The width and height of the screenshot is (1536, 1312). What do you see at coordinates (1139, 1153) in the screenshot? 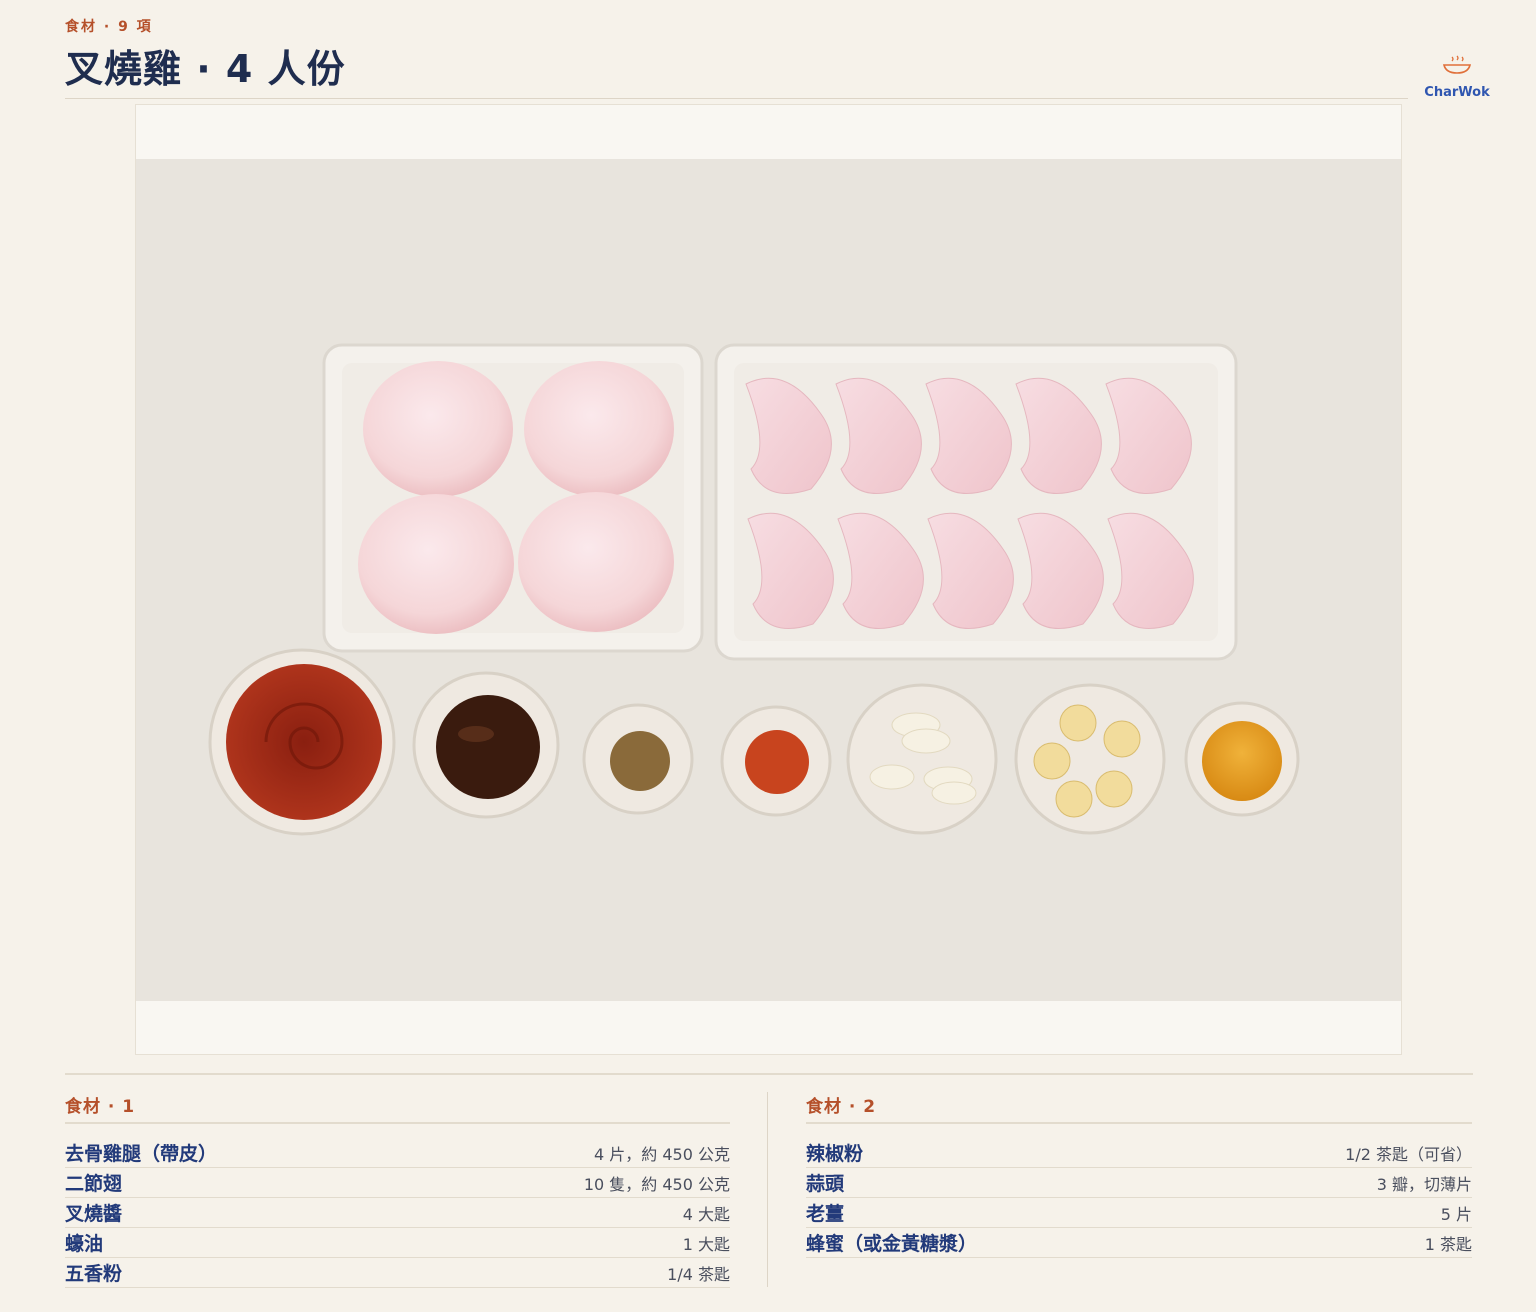
I see `ingredient-row: 辣椒粉 1/2 茶匙（可省）` at bounding box center [1139, 1153].